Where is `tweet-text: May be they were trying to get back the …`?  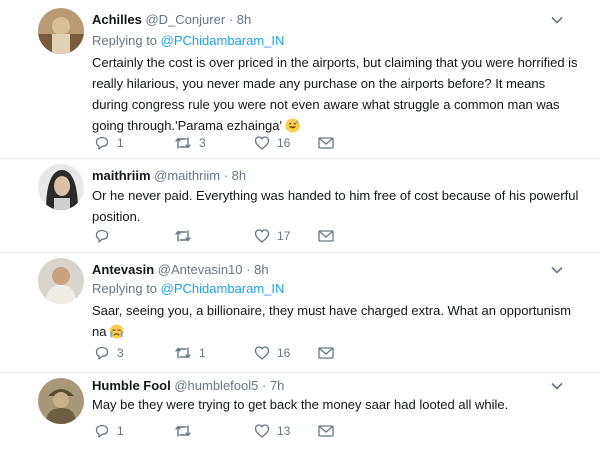
tweet-text: May be they were trying to get back the … is located at coordinates (300, 404).